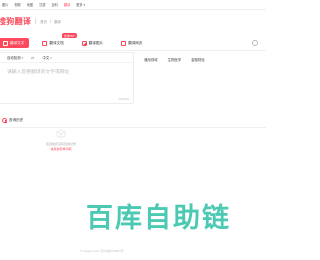  What do you see at coordinates (4, 120) in the screenshot?
I see `clock-icon` at bounding box center [4, 120].